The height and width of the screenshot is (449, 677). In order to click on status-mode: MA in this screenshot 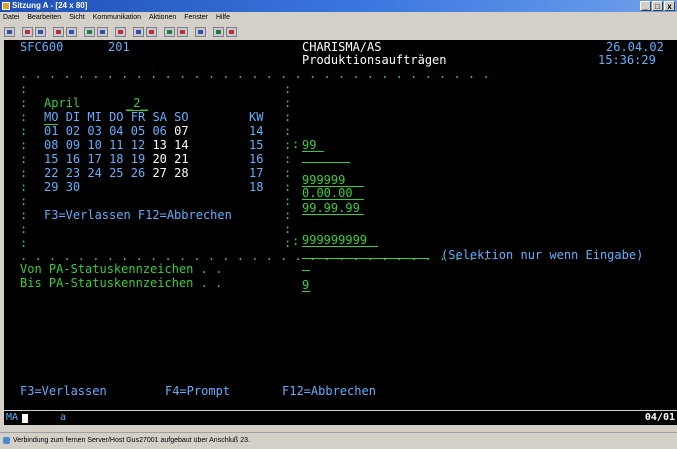, I will do `click(12, 417)`.